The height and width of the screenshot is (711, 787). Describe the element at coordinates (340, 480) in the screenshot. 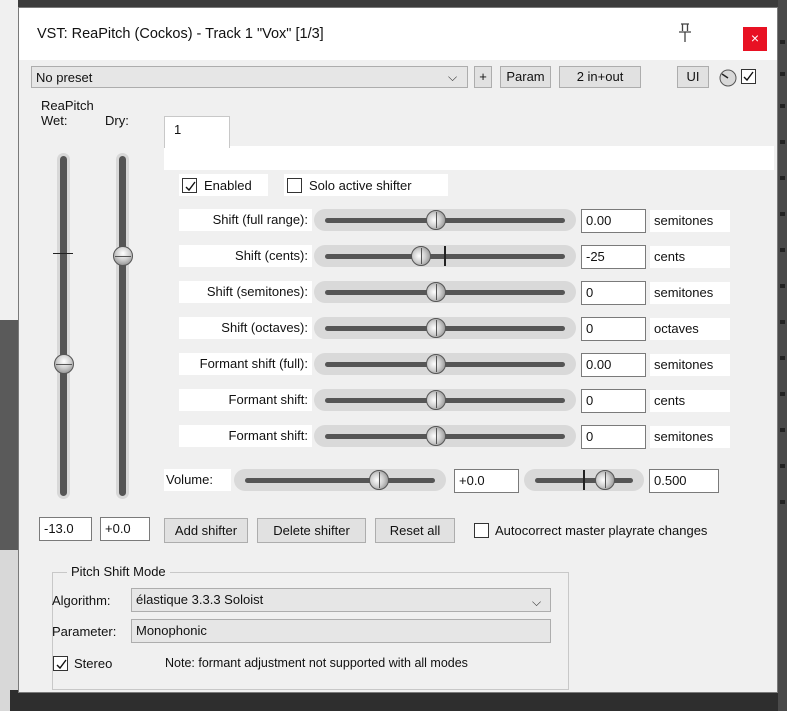

I see `volume-slider-track` at that location.